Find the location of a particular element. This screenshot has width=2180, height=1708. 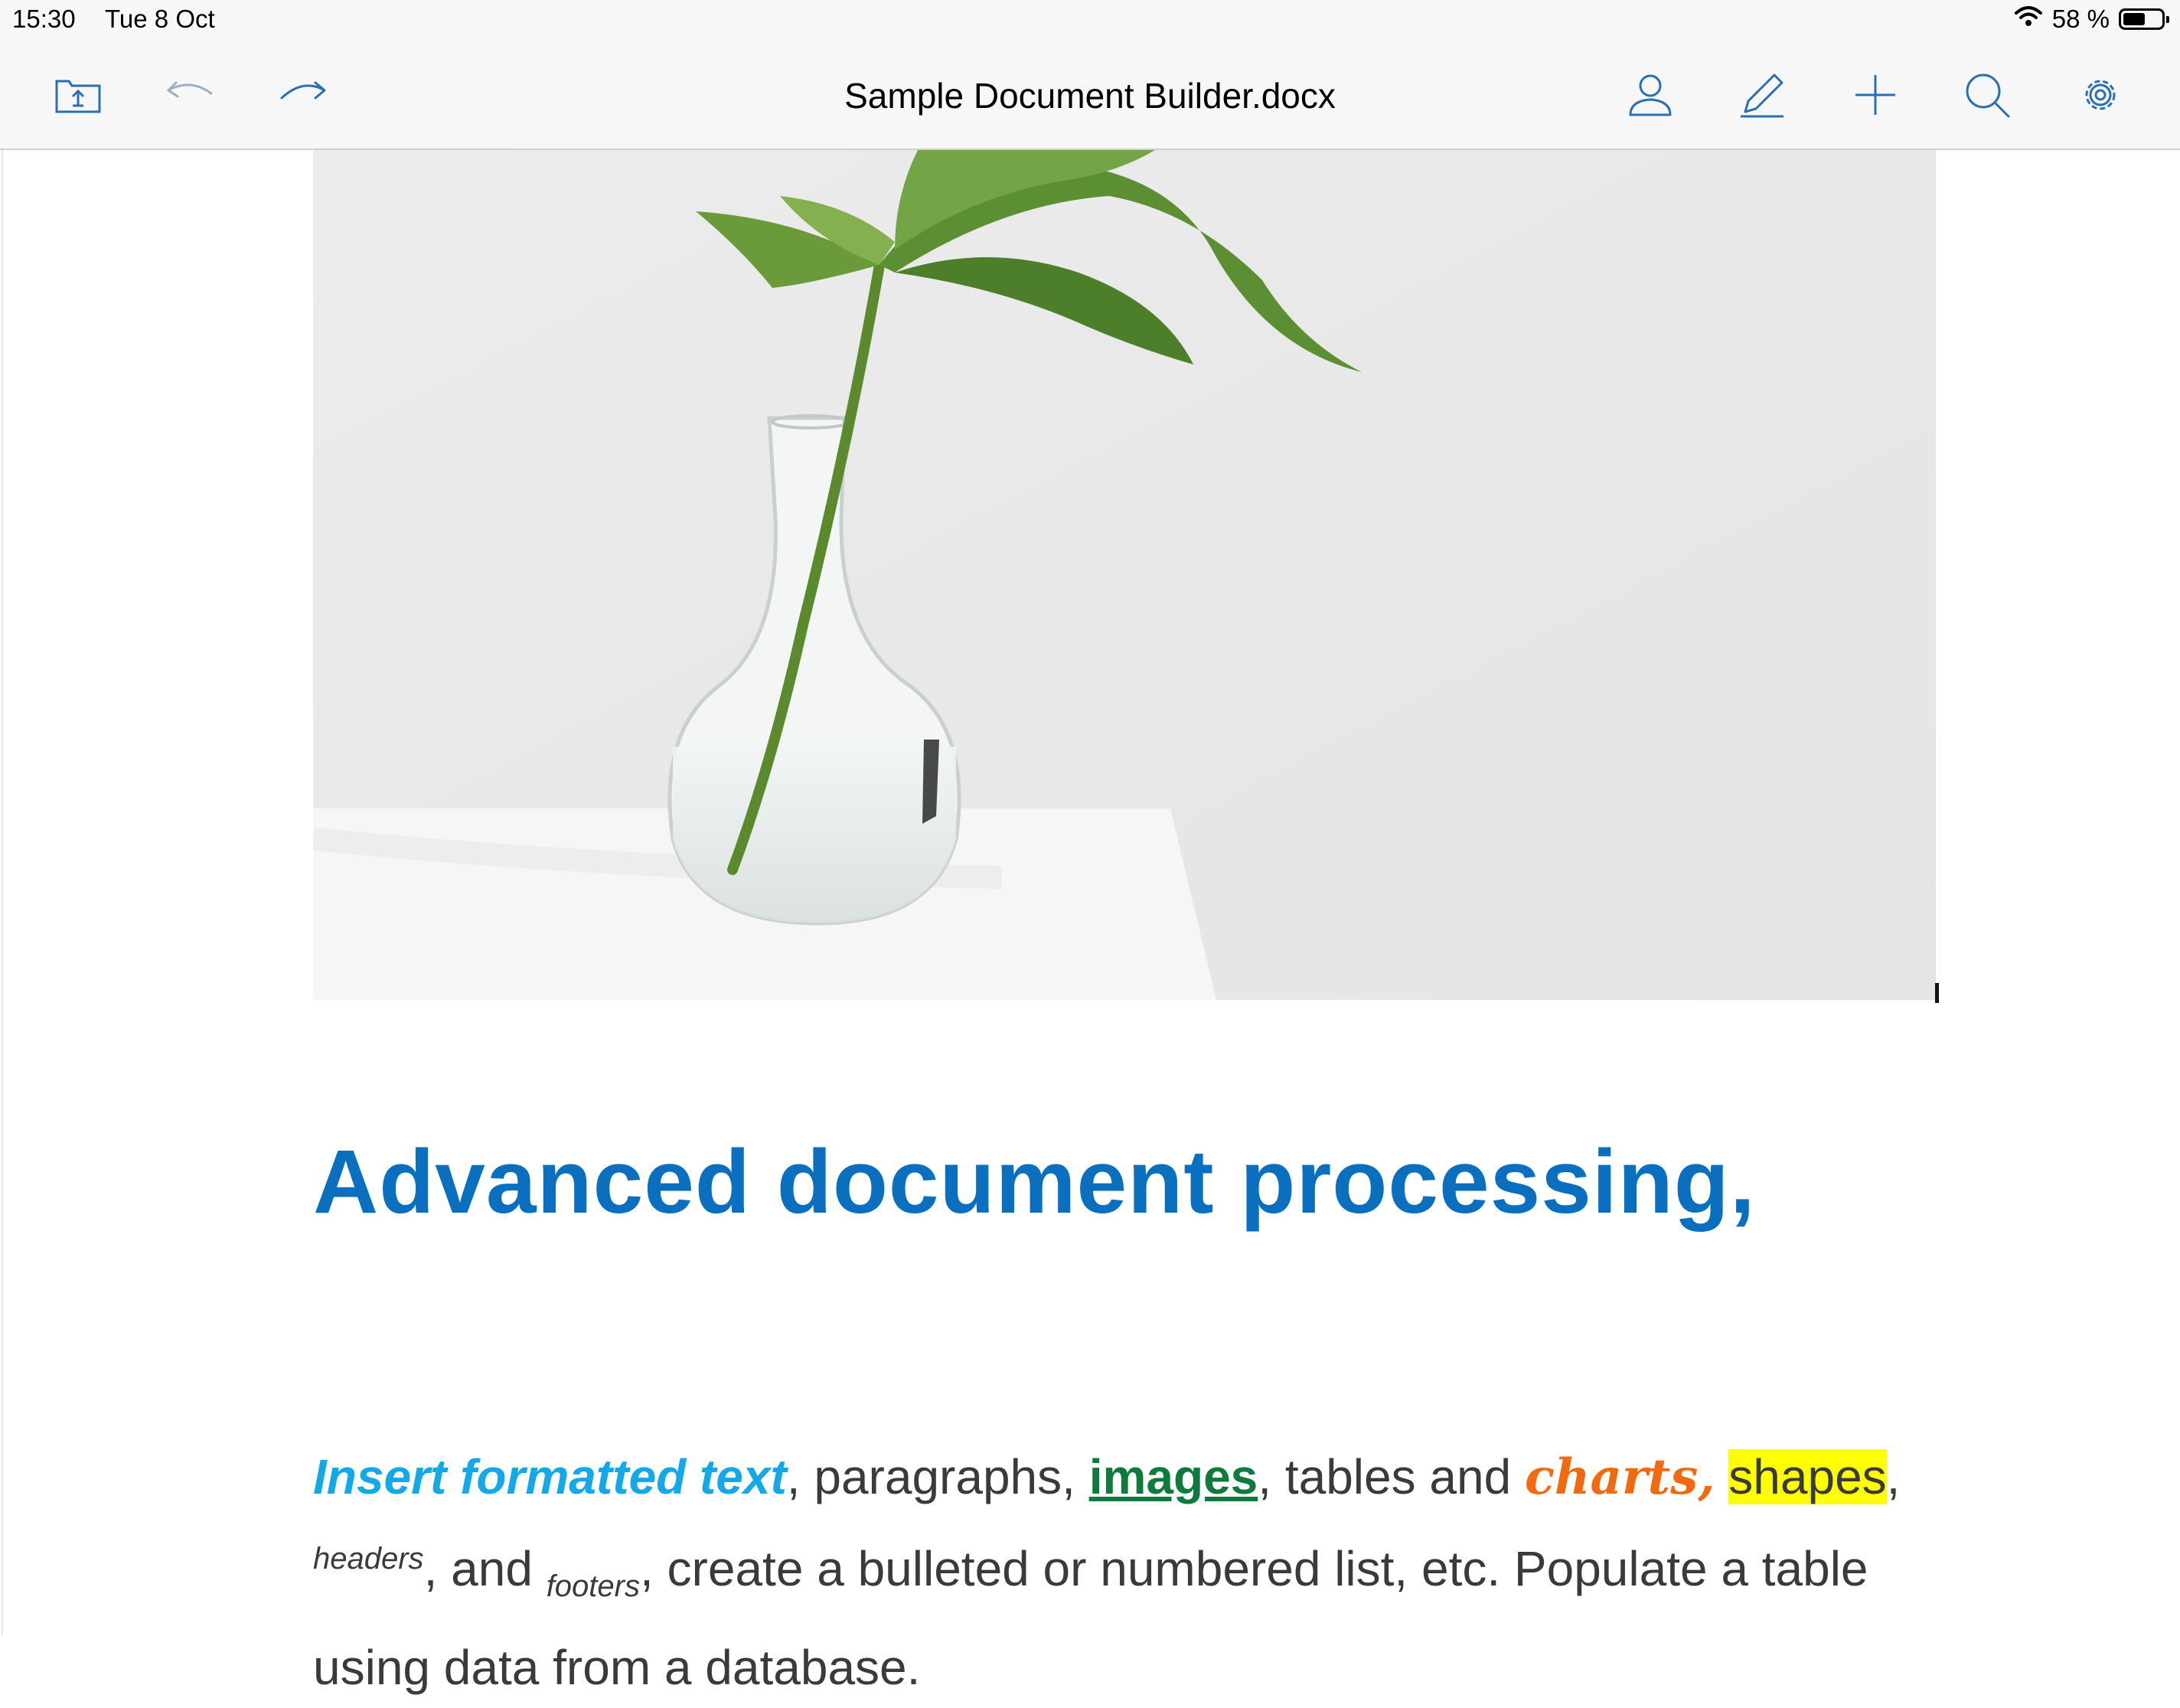

add-button is located at coordinates (1876, 95).